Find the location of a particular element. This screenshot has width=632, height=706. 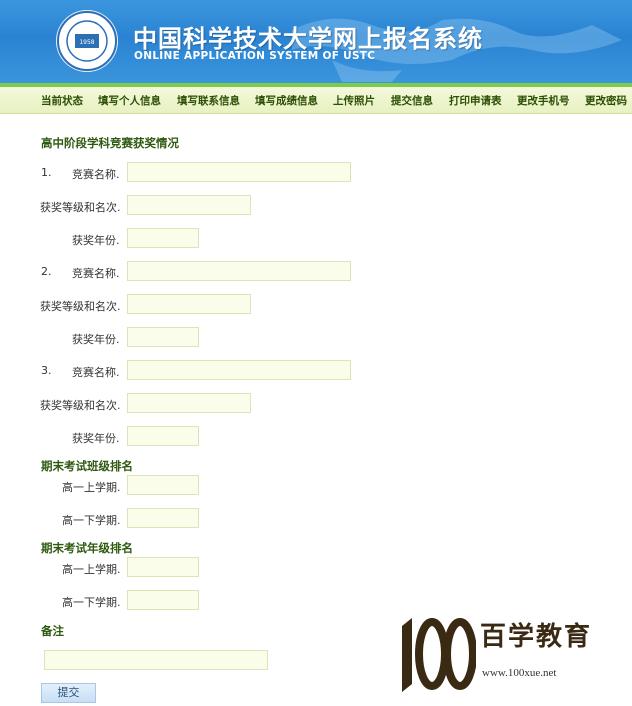

nav-contact-info: 填写联系信息 is located at coordinates (208, 100).